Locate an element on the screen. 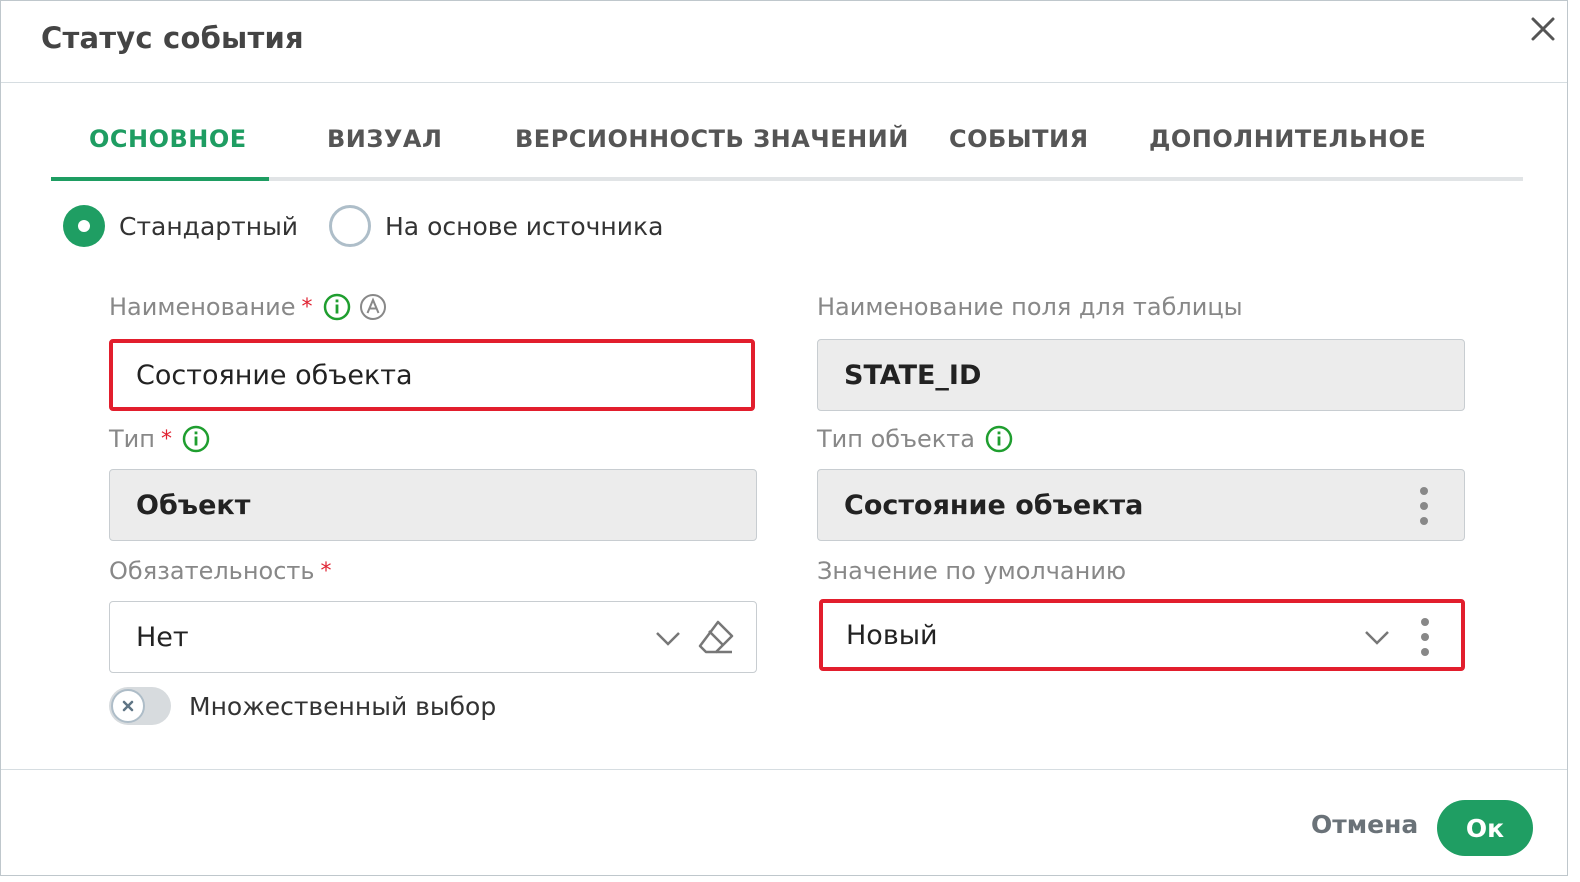 This screenshot has width=1580, height=882. radio-source-based: На основе источника is located at coordinates (496, 226).